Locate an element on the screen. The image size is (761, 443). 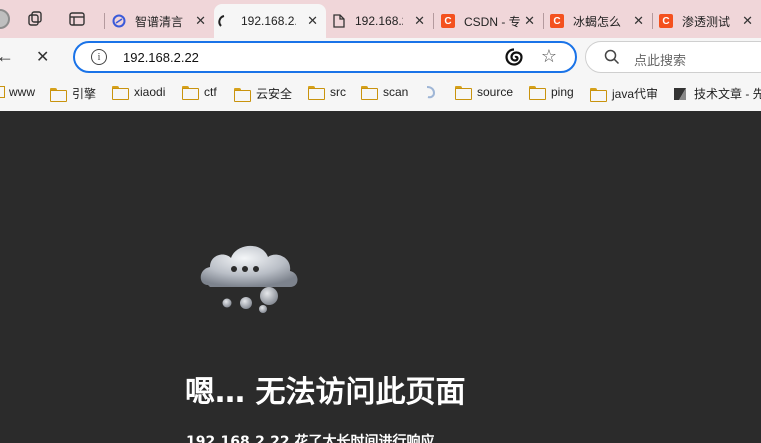
bookmark-label: ping is located at coordinates (562, 92).